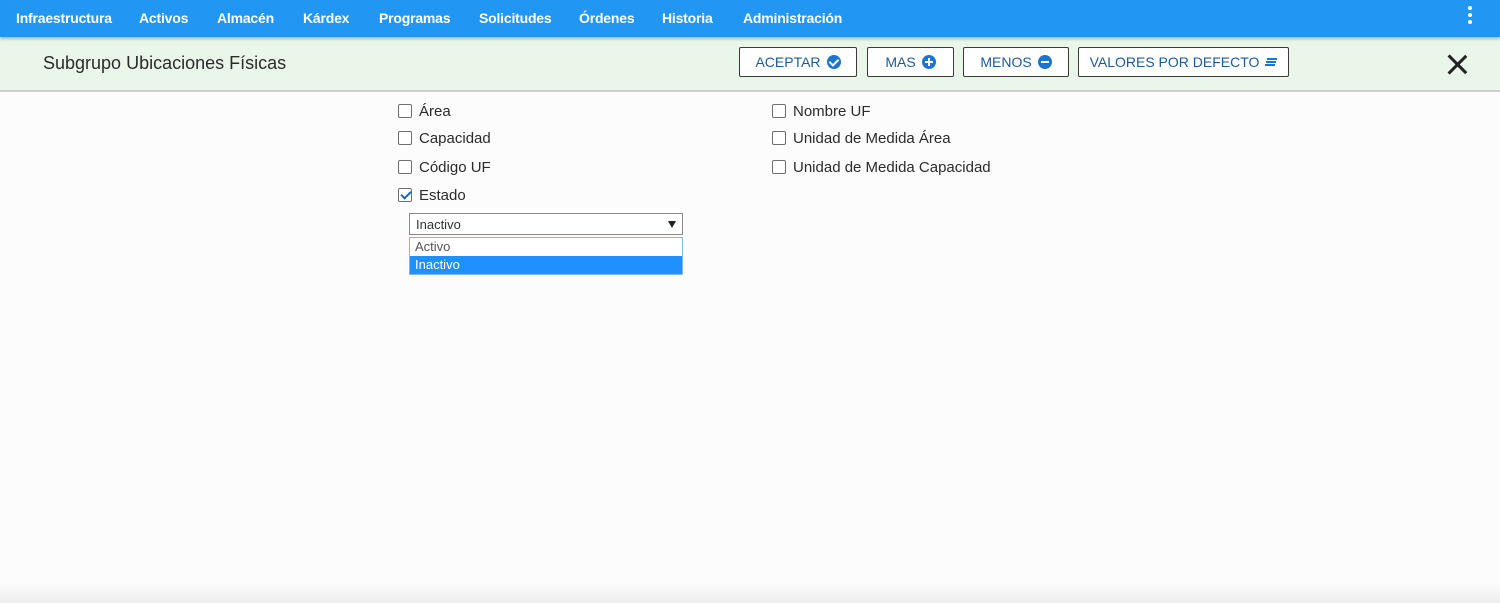  Describe the element at coordinates (1457, 64) in the screenshot. I see `close-icon` at that location.